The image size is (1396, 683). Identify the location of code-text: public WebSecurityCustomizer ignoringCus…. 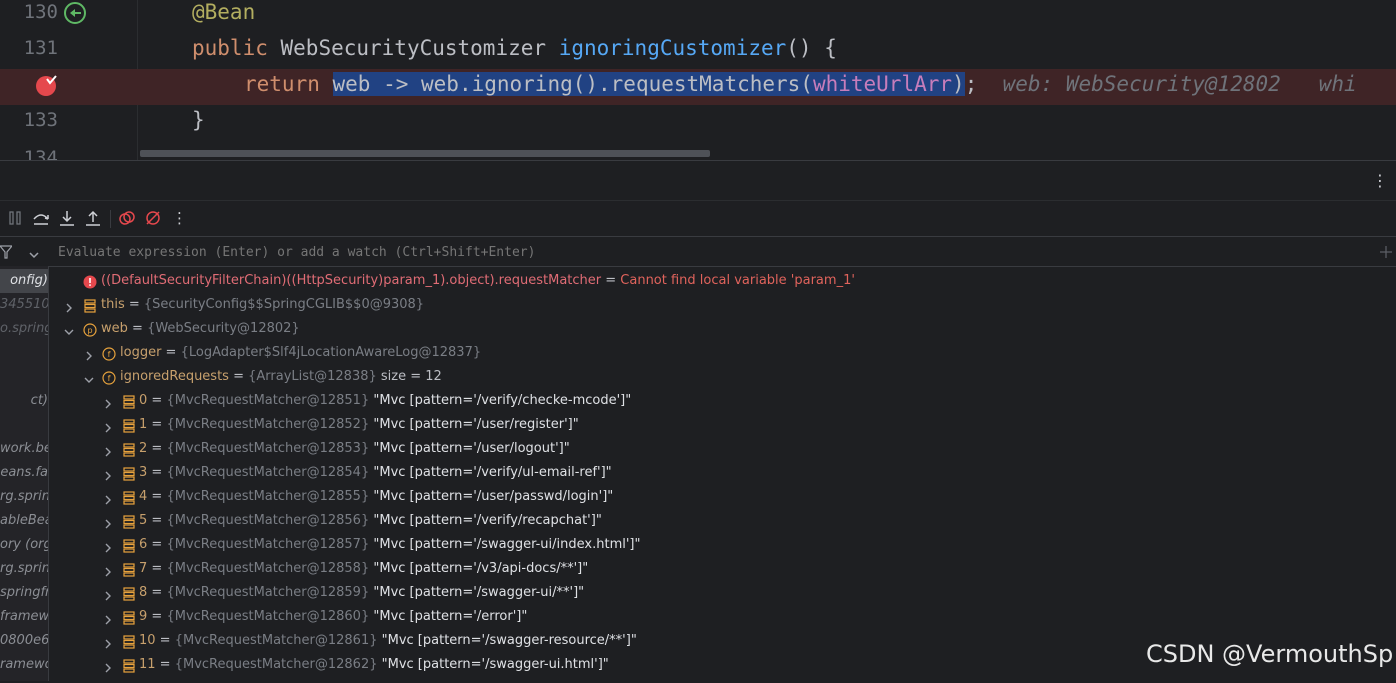
(514, 51).